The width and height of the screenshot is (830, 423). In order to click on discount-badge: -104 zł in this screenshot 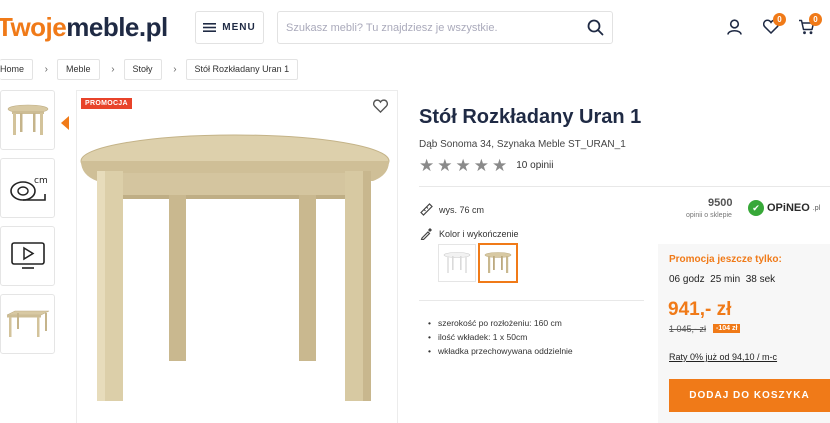, I will do `click(727, 328)`.